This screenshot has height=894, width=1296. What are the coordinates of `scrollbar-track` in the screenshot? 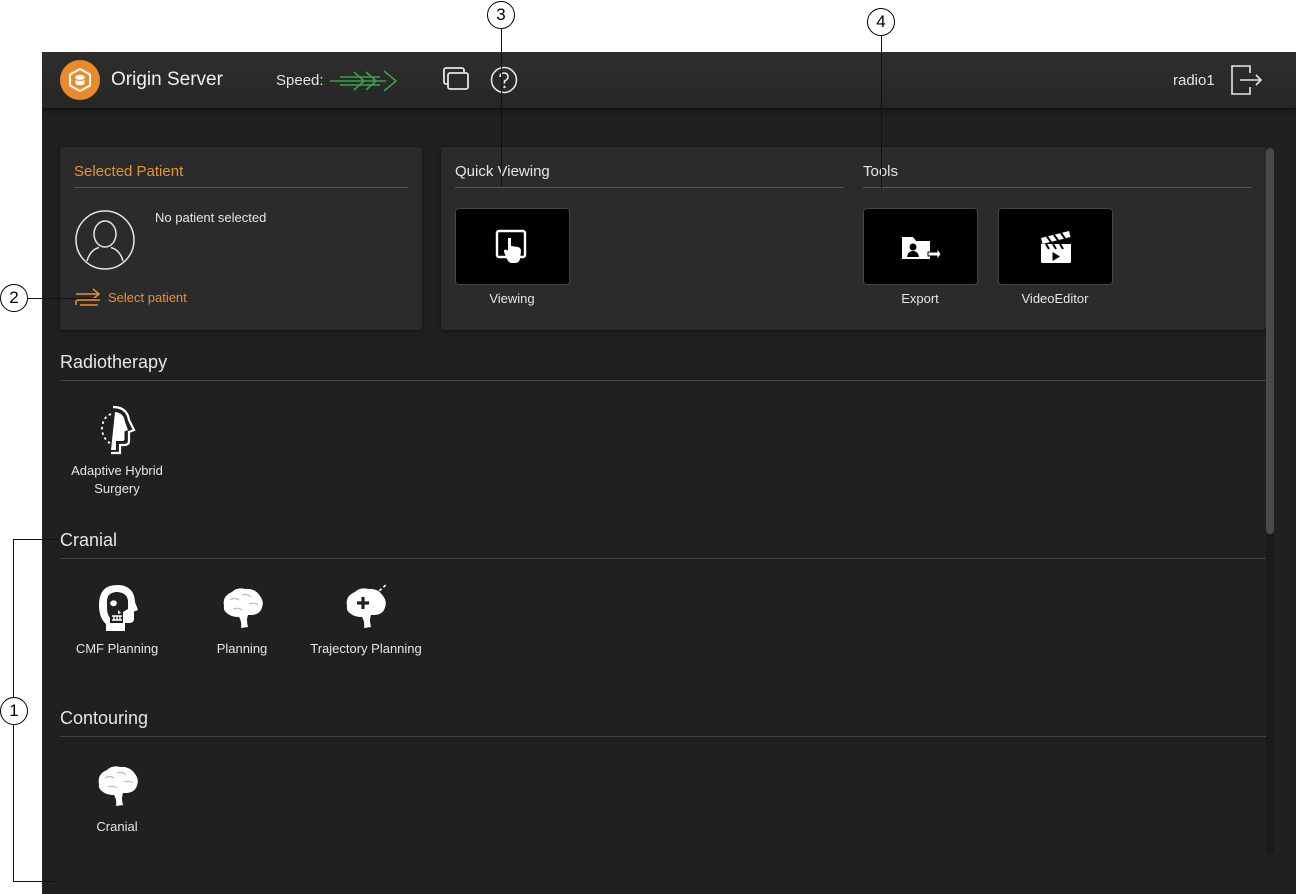 It's located at (1270, 501).